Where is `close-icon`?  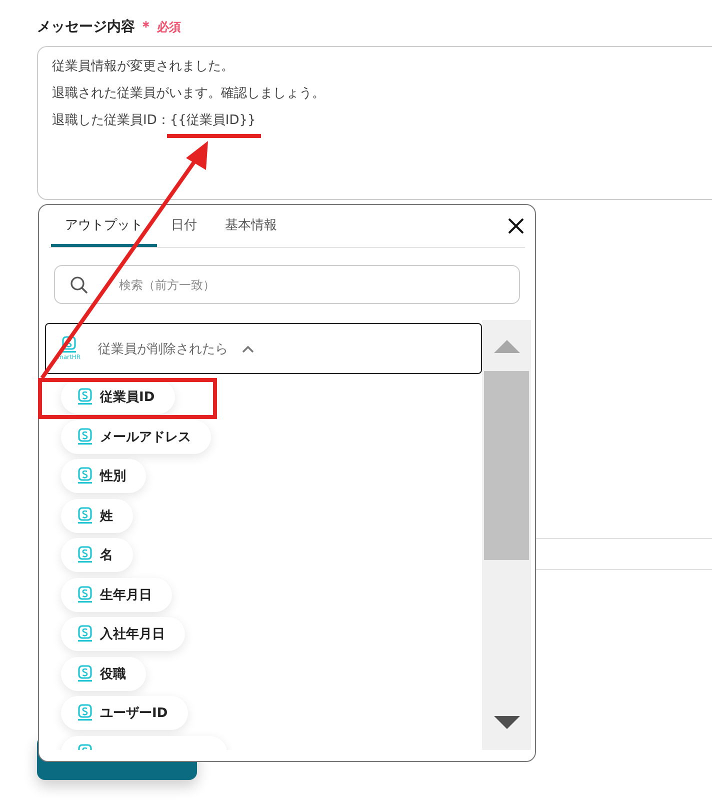 close-icon is located at coordinates (516, 226).